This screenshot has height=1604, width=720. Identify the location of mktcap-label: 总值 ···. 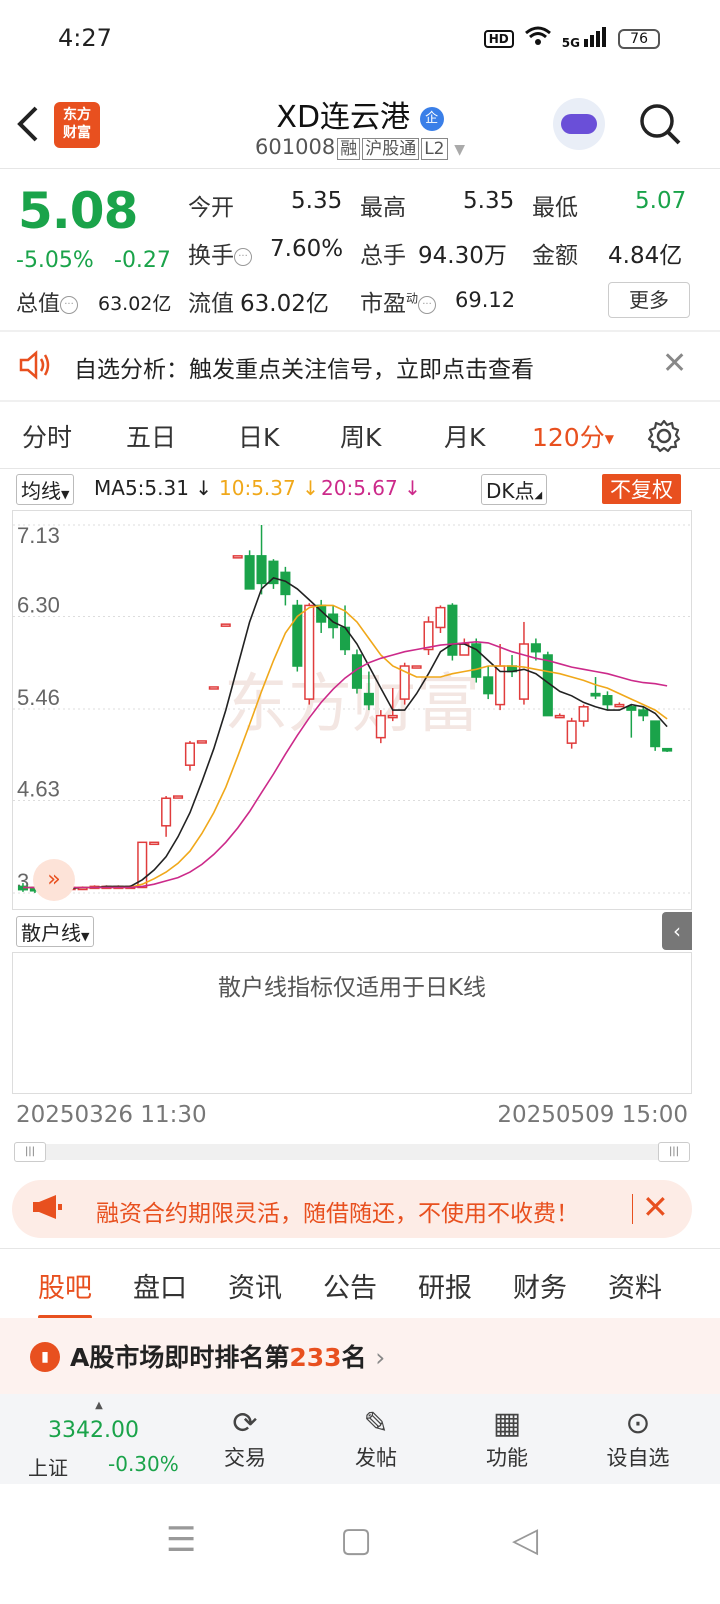
(47, 302).